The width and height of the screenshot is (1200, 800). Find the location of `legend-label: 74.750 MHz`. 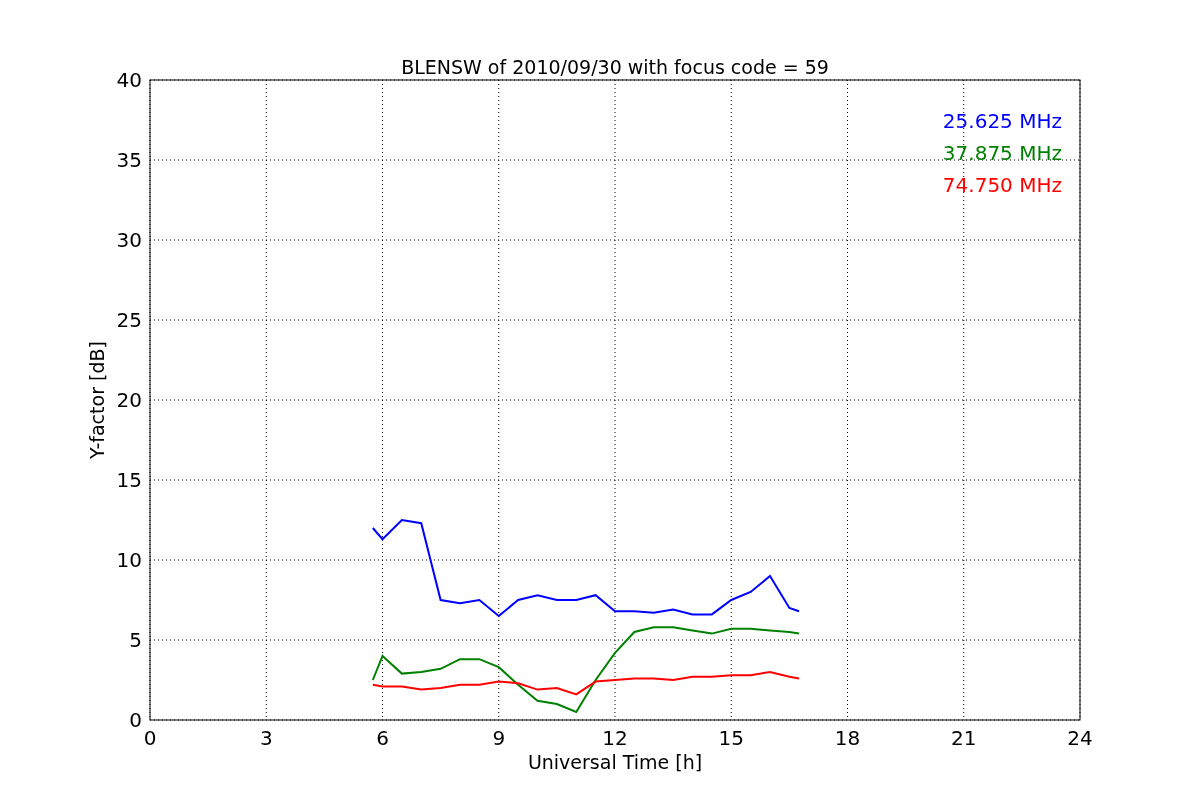

legend-label: 74.750 MHz is located at coordinates (1002, 185).